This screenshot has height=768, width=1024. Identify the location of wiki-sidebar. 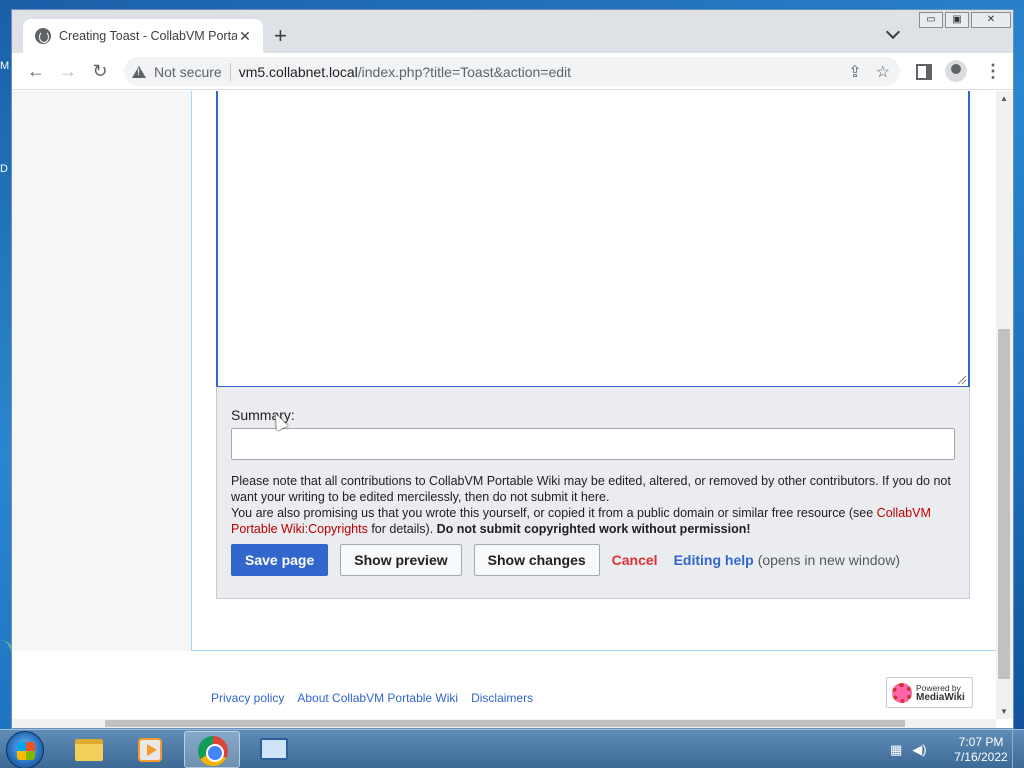
(102, 371).